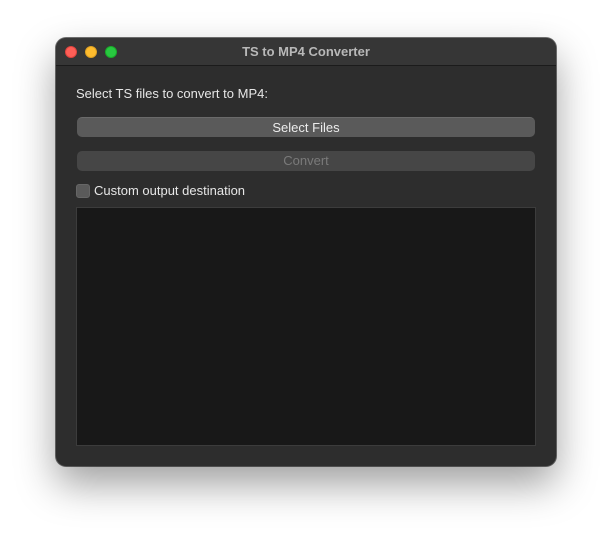 The image size is (612, 540). I want to click on instruction-label: Select TS files to convert to MP4:, so click(172, 93).